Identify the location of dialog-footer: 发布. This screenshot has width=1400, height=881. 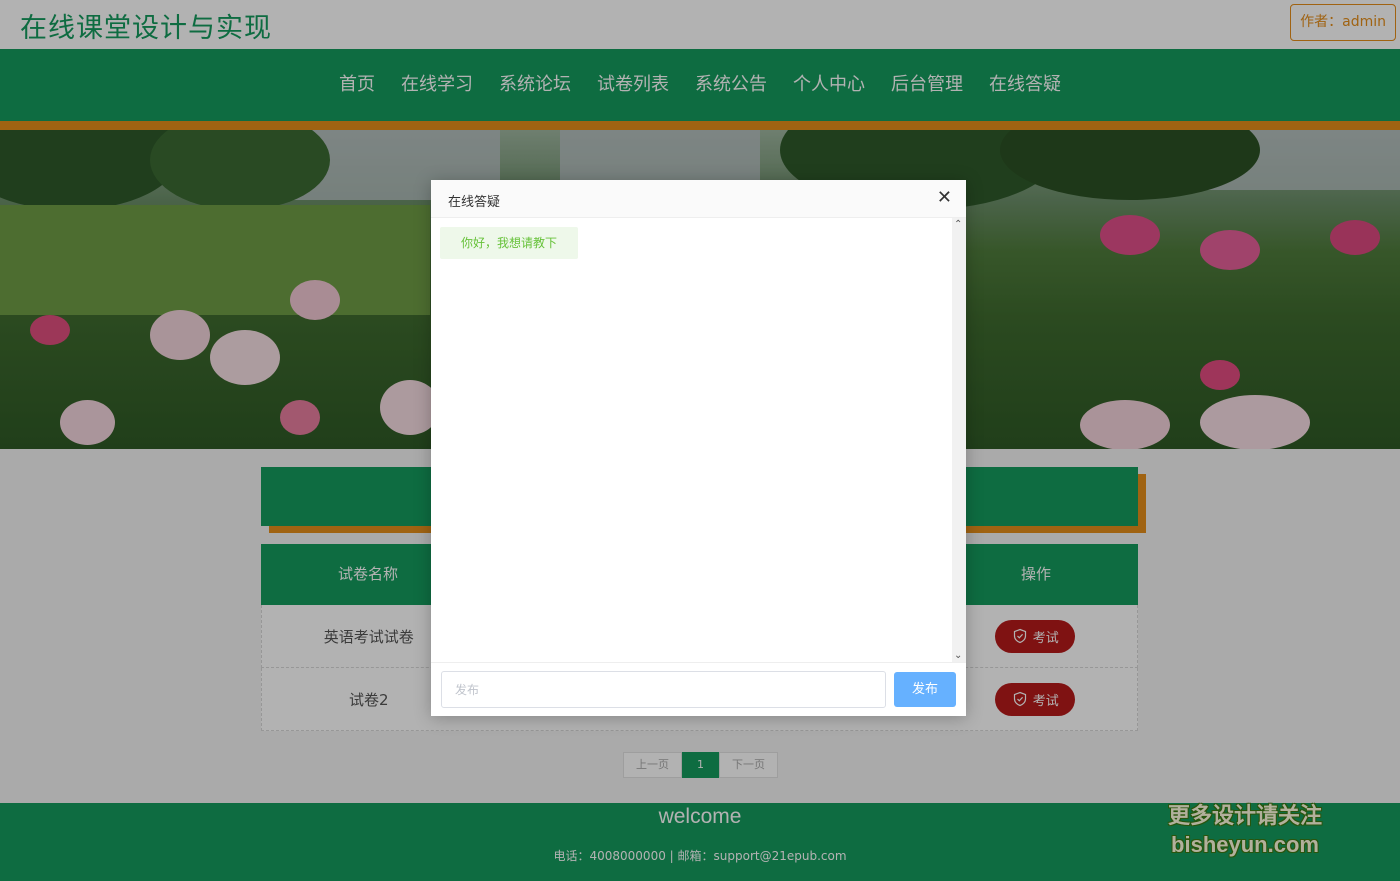
(698, 689).